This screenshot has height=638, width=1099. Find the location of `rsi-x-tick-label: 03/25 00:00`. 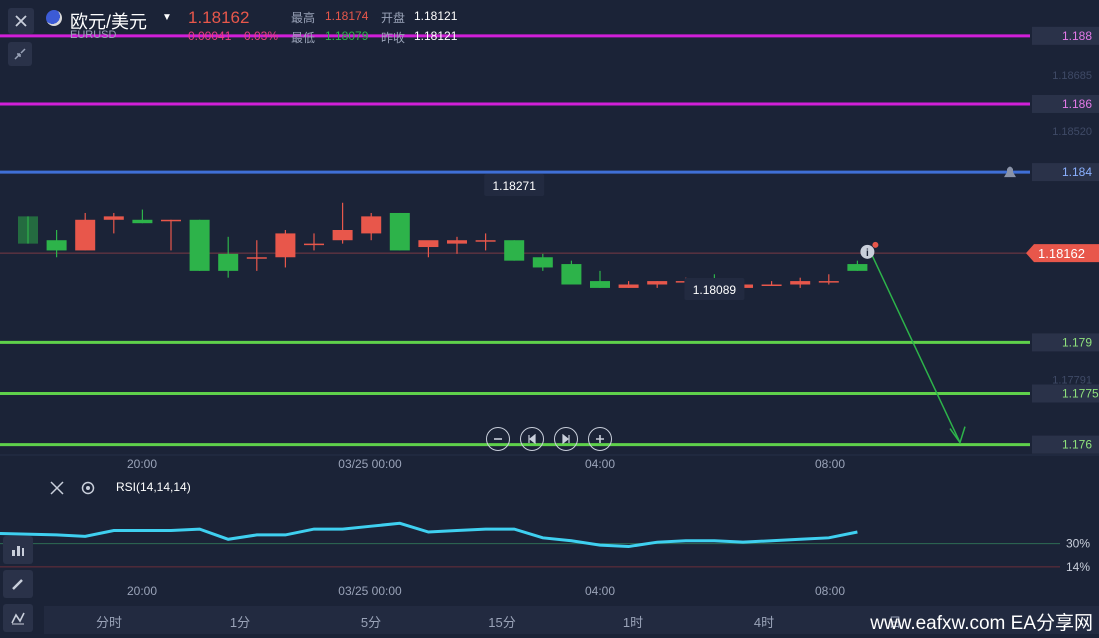

rsi-x-tick-label: 03/25 00:00 is located at coordinates (370, 591).